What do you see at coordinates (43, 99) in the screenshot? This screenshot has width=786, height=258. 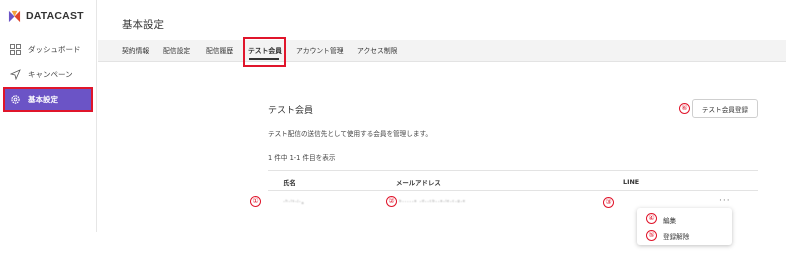 I see `sidebar-item-label: 基本設定` at bounding box center [43, 99].